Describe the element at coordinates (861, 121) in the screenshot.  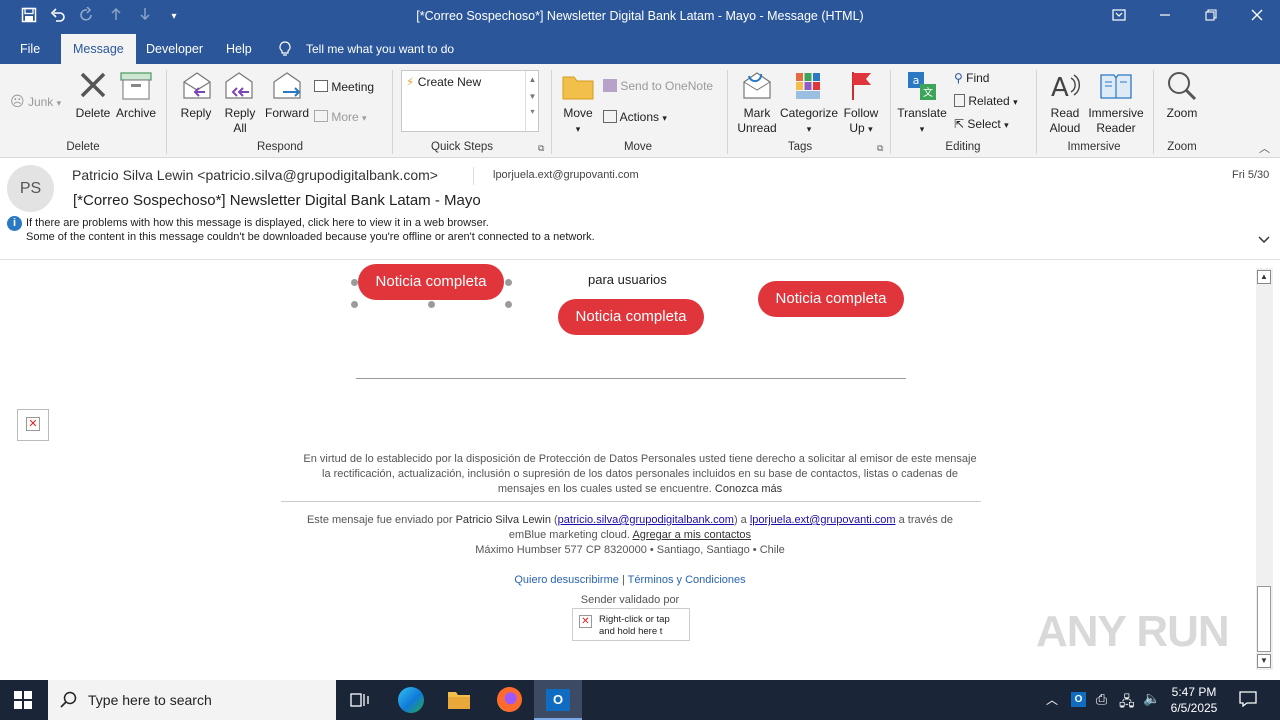
I see `follow-up-button: Follow Up ▾` at that location.